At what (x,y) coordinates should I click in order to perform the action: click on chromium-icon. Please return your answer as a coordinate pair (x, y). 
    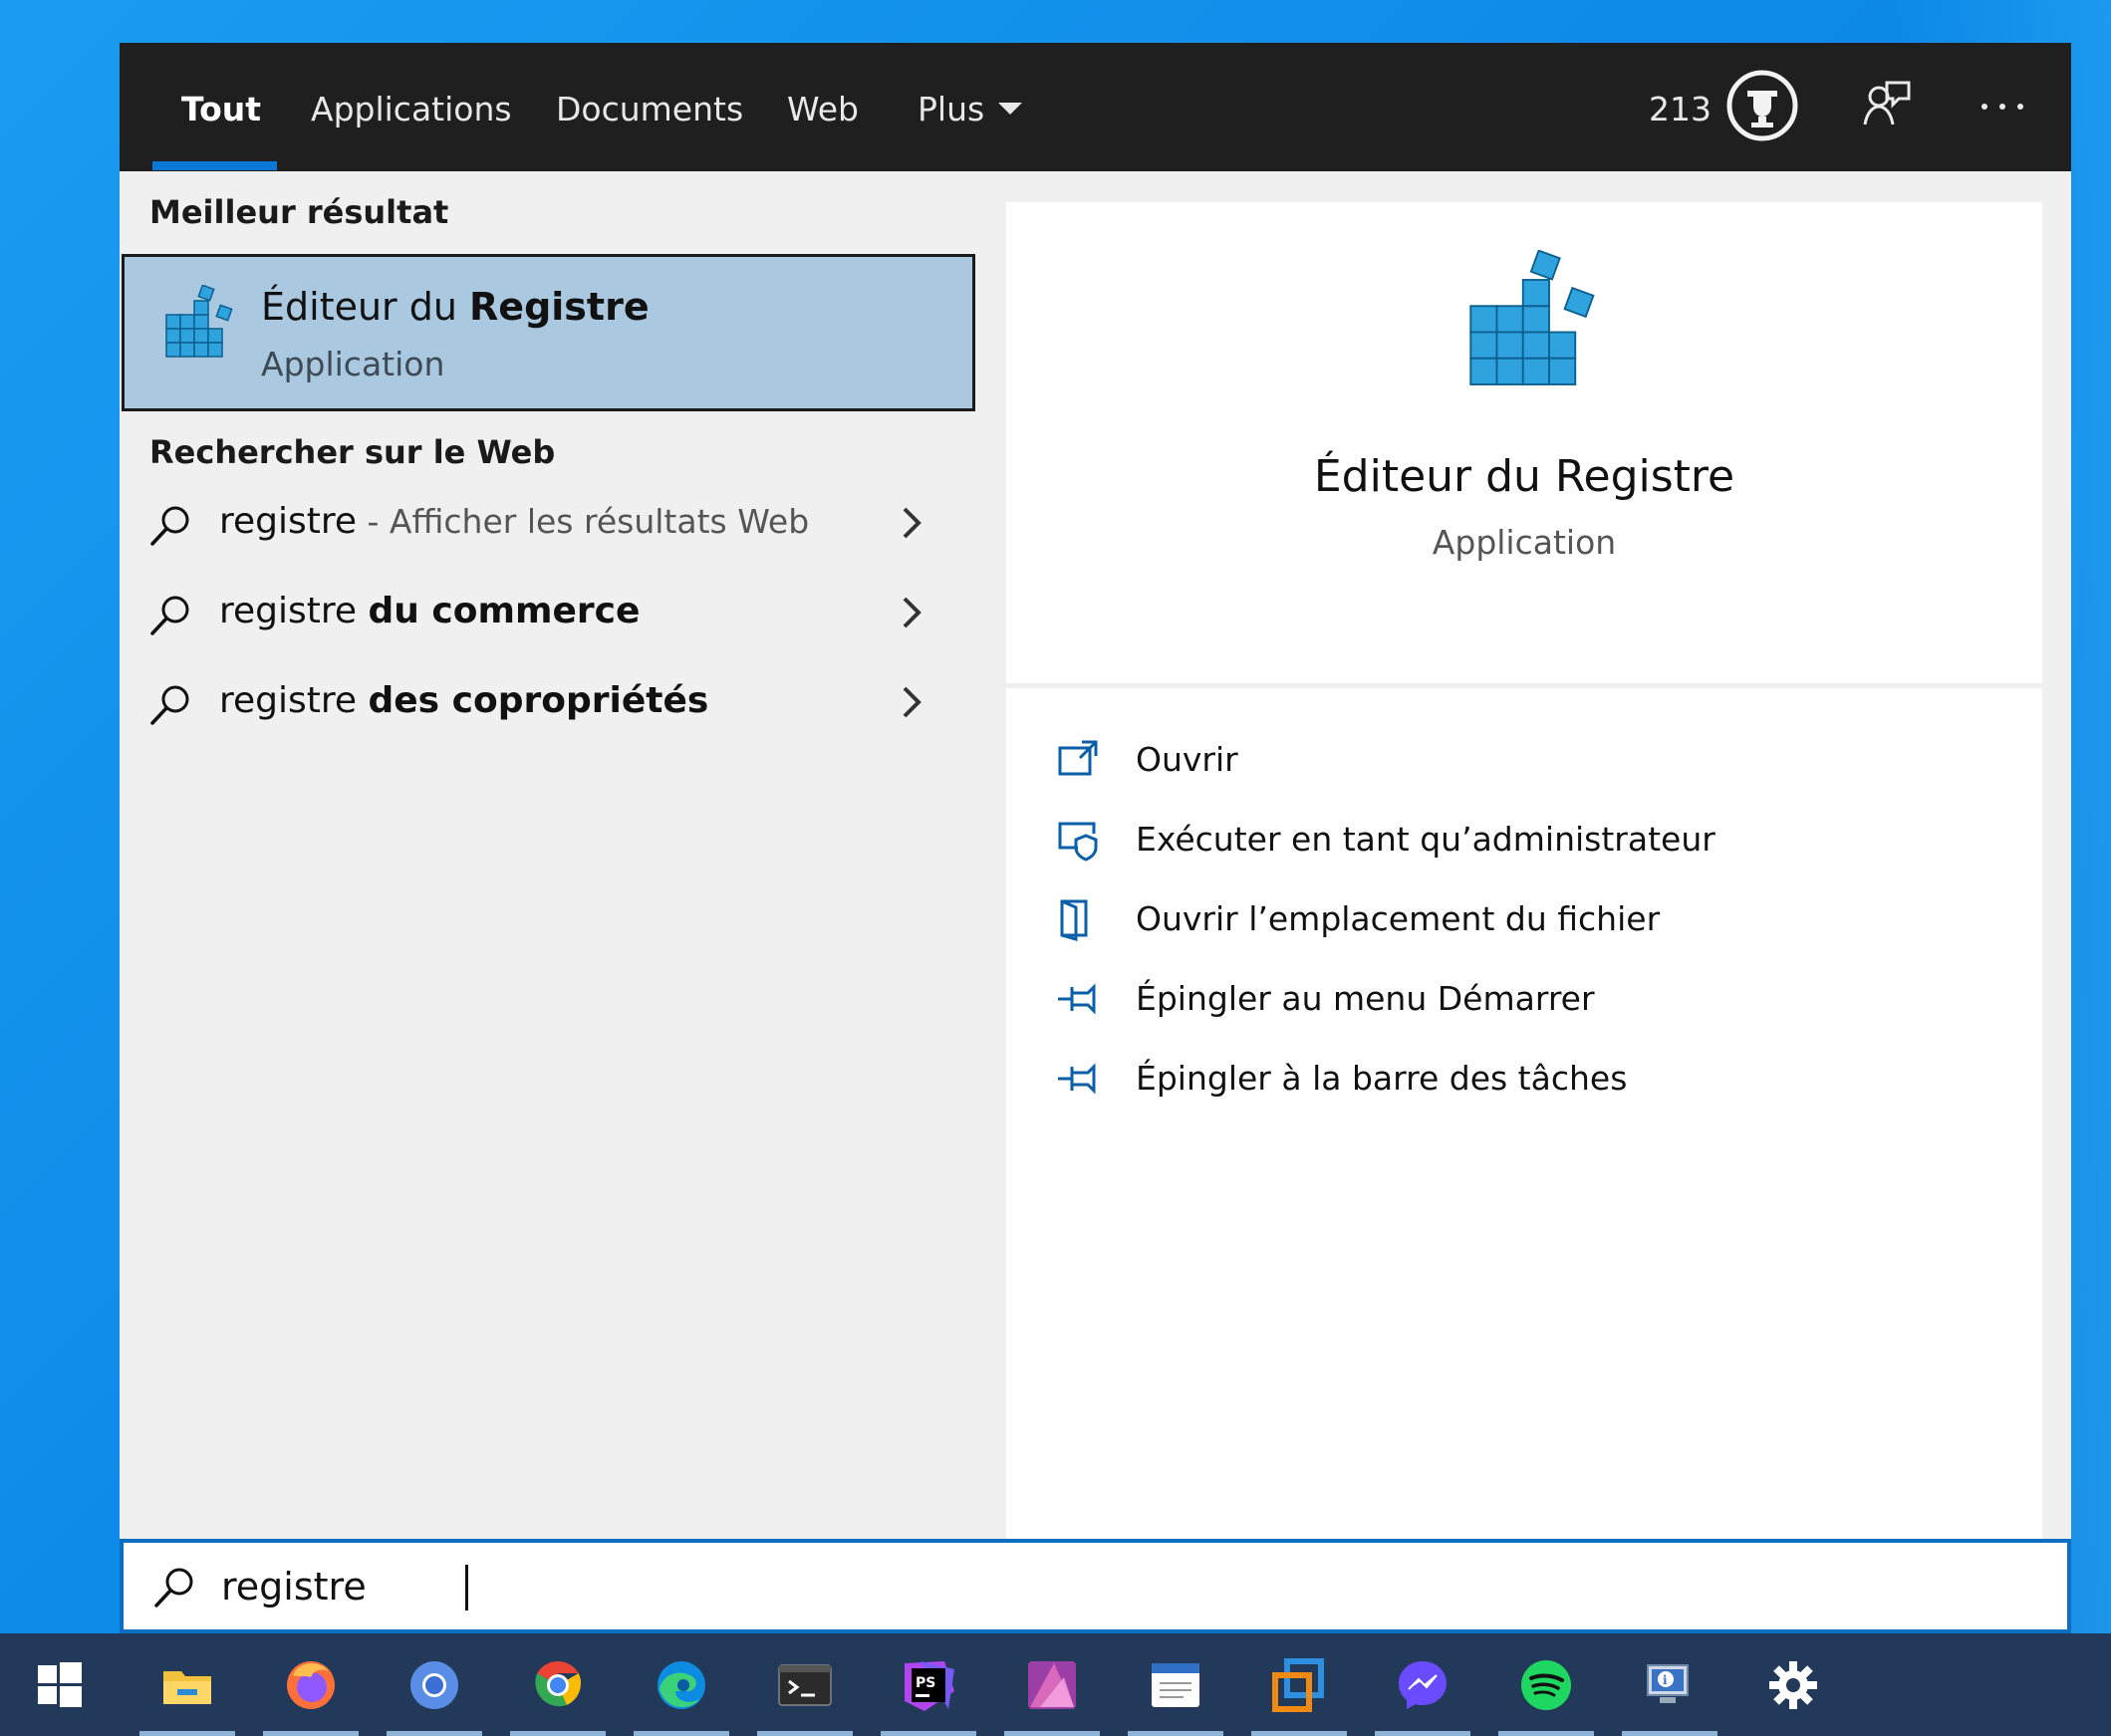
    Looking at the image, I should click on (434, 1685).